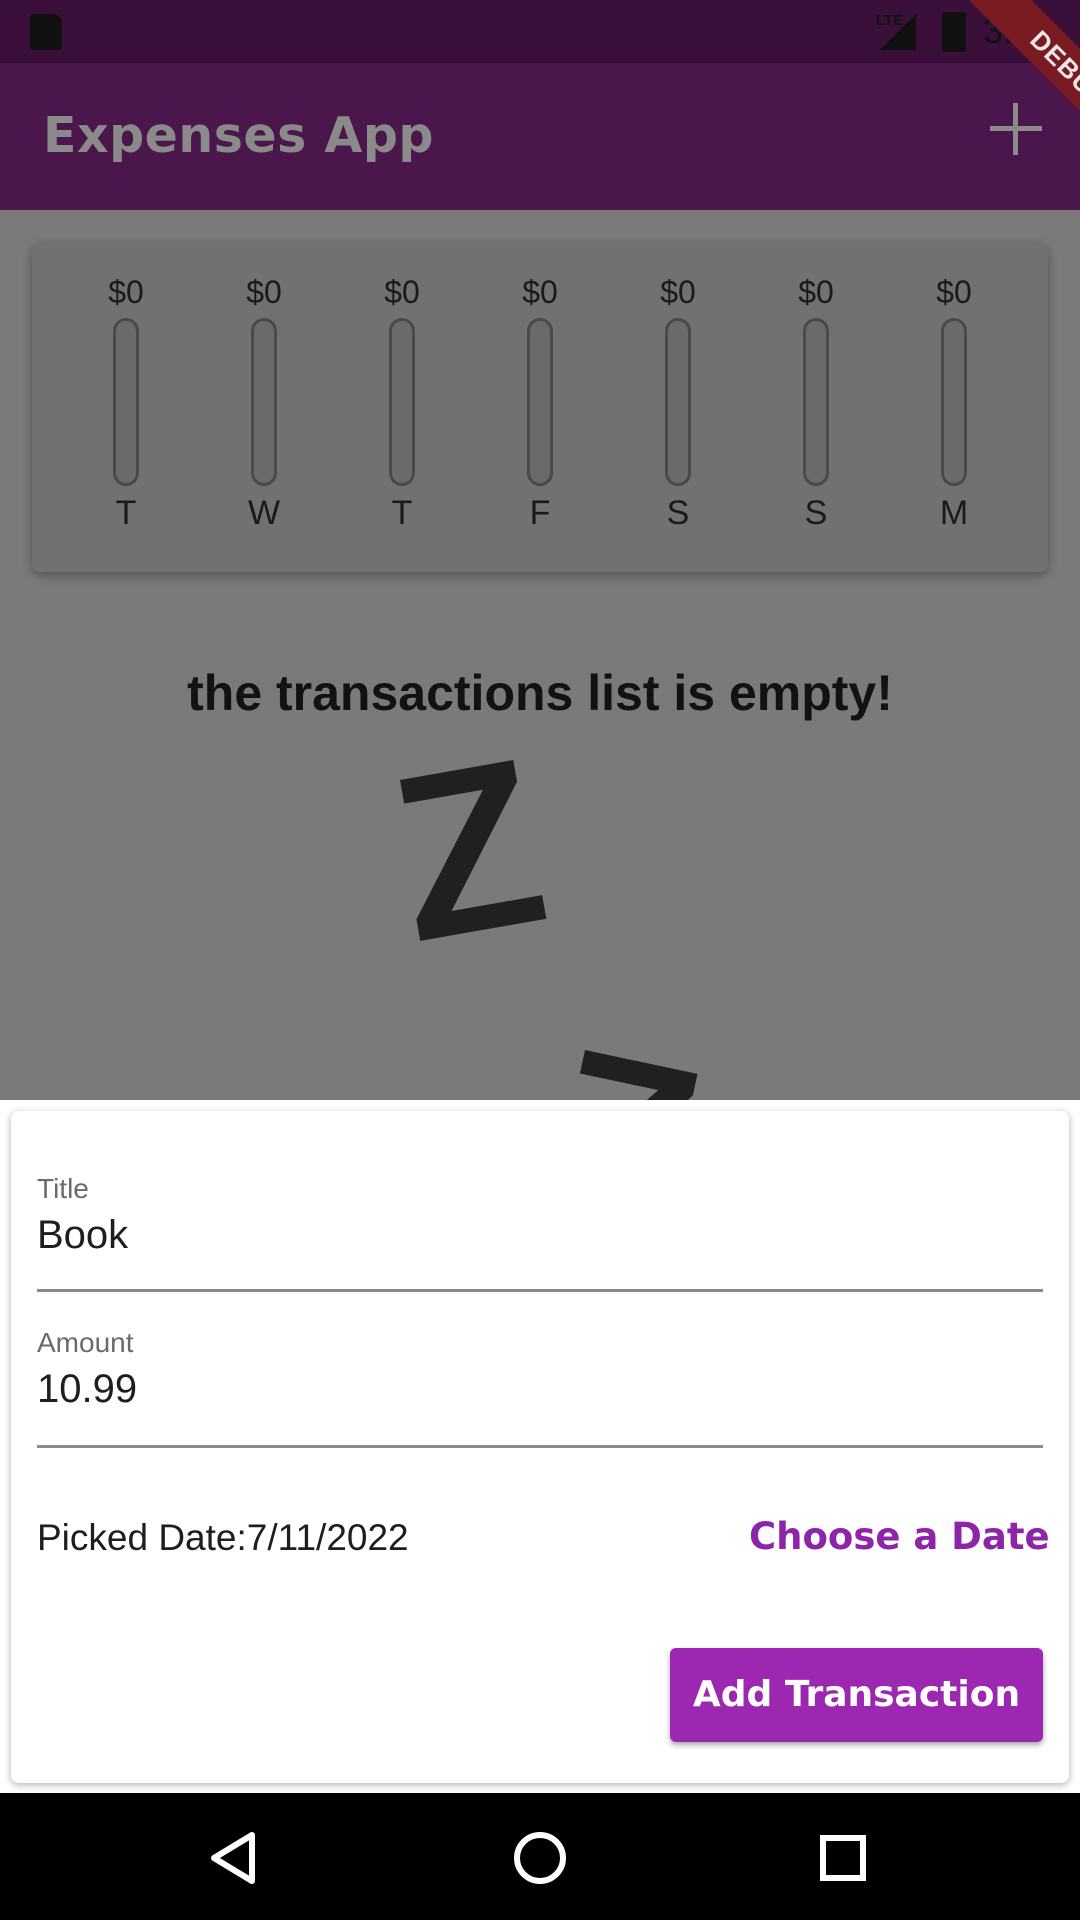  Describe the element at coordinates (46, 32) in the screenshot. I see `sd-card-icon` at that location.